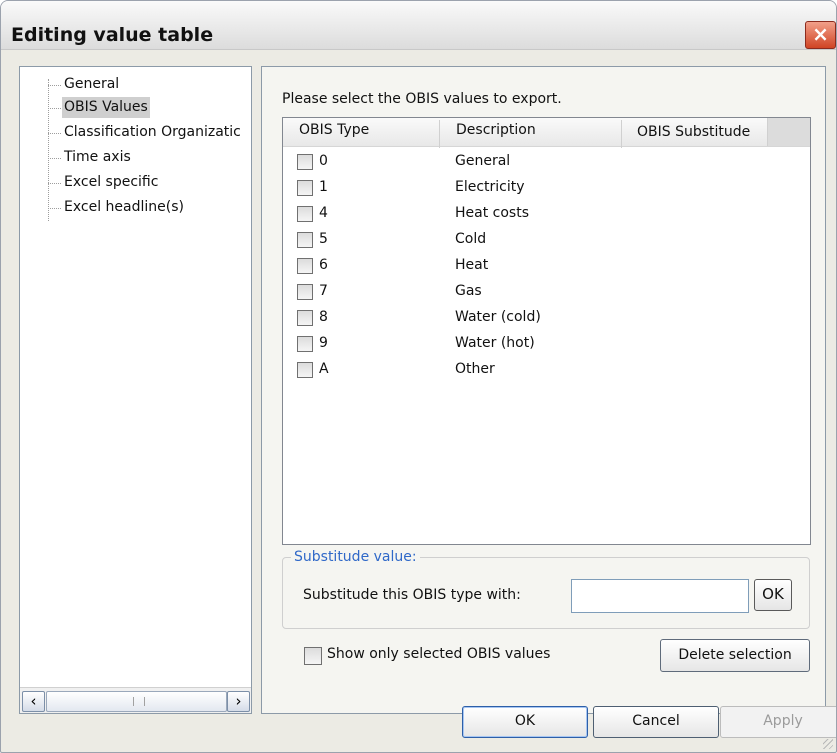 The height and width of the screenshot is (753, 837). What do you see at coordinates (492, 213) in the screenshot?
I see `description-cell: Heat costs` at bounding box center [492, 213].